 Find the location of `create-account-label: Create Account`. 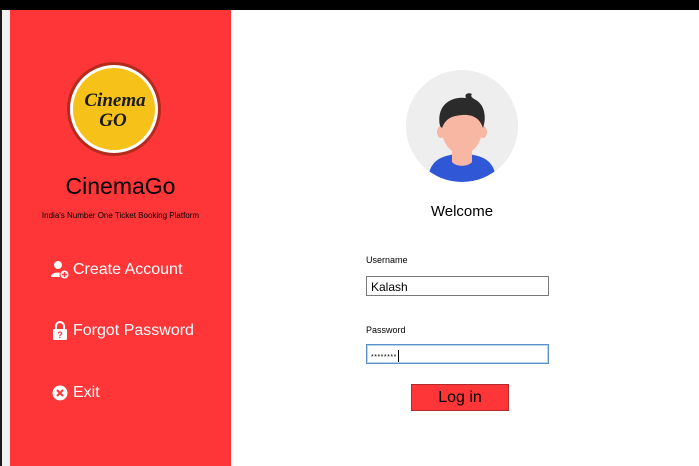

create-account-label: Create Account is located at coordinates (128, 269).